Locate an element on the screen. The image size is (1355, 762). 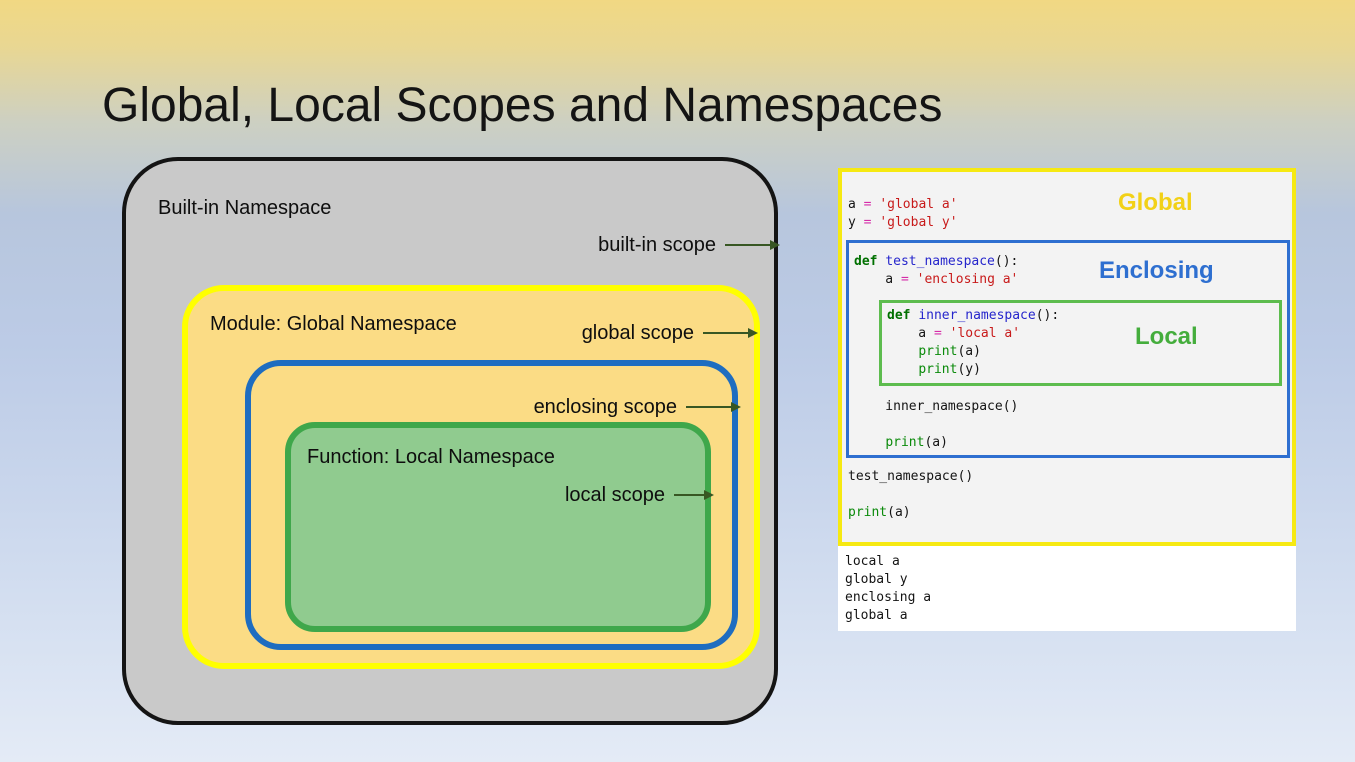
builtin-scope-label: built-in scope is located at coordinates (657, 244).